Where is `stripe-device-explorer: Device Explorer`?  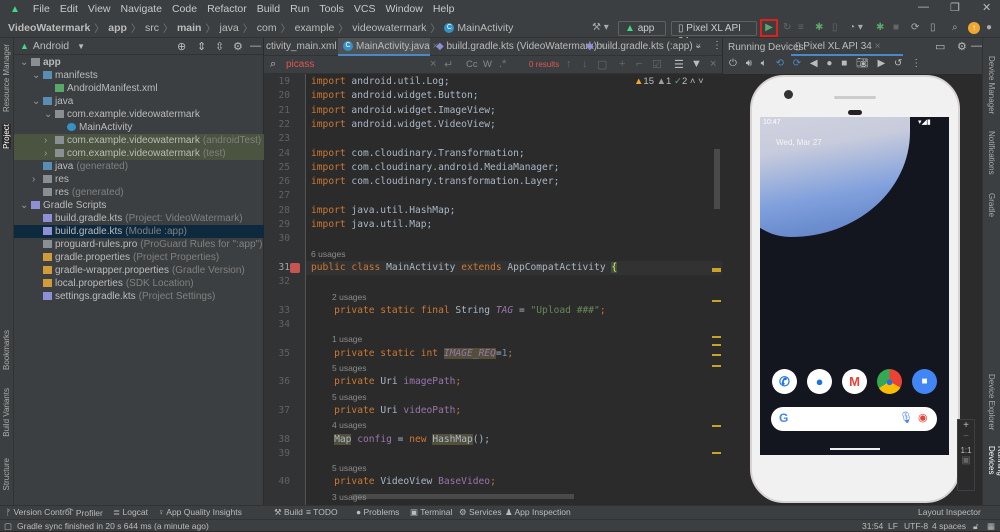
stripe-device-explorer: Device Explorer is located at coordinates (991, 402).